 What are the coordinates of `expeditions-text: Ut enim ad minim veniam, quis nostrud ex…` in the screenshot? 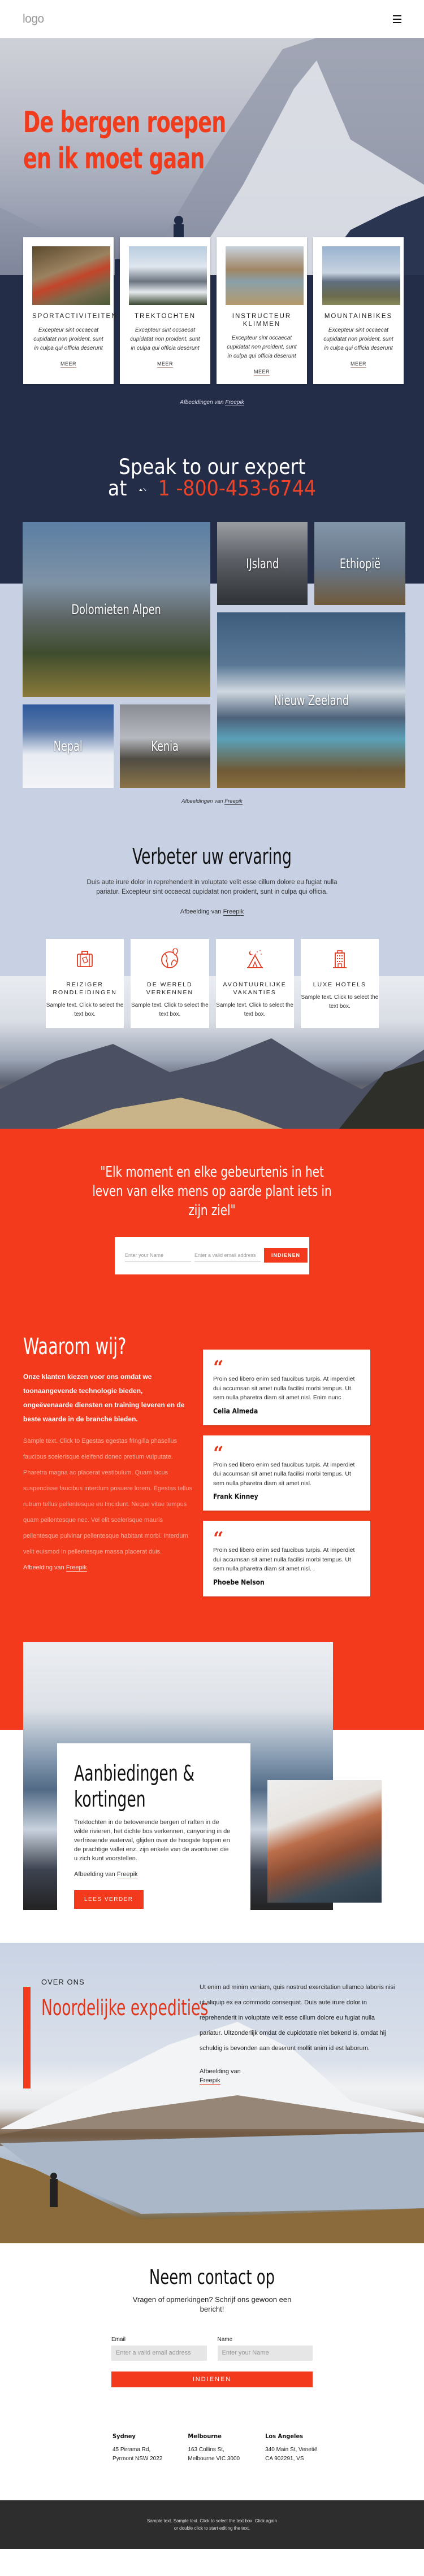 It's located at (298, 2017).